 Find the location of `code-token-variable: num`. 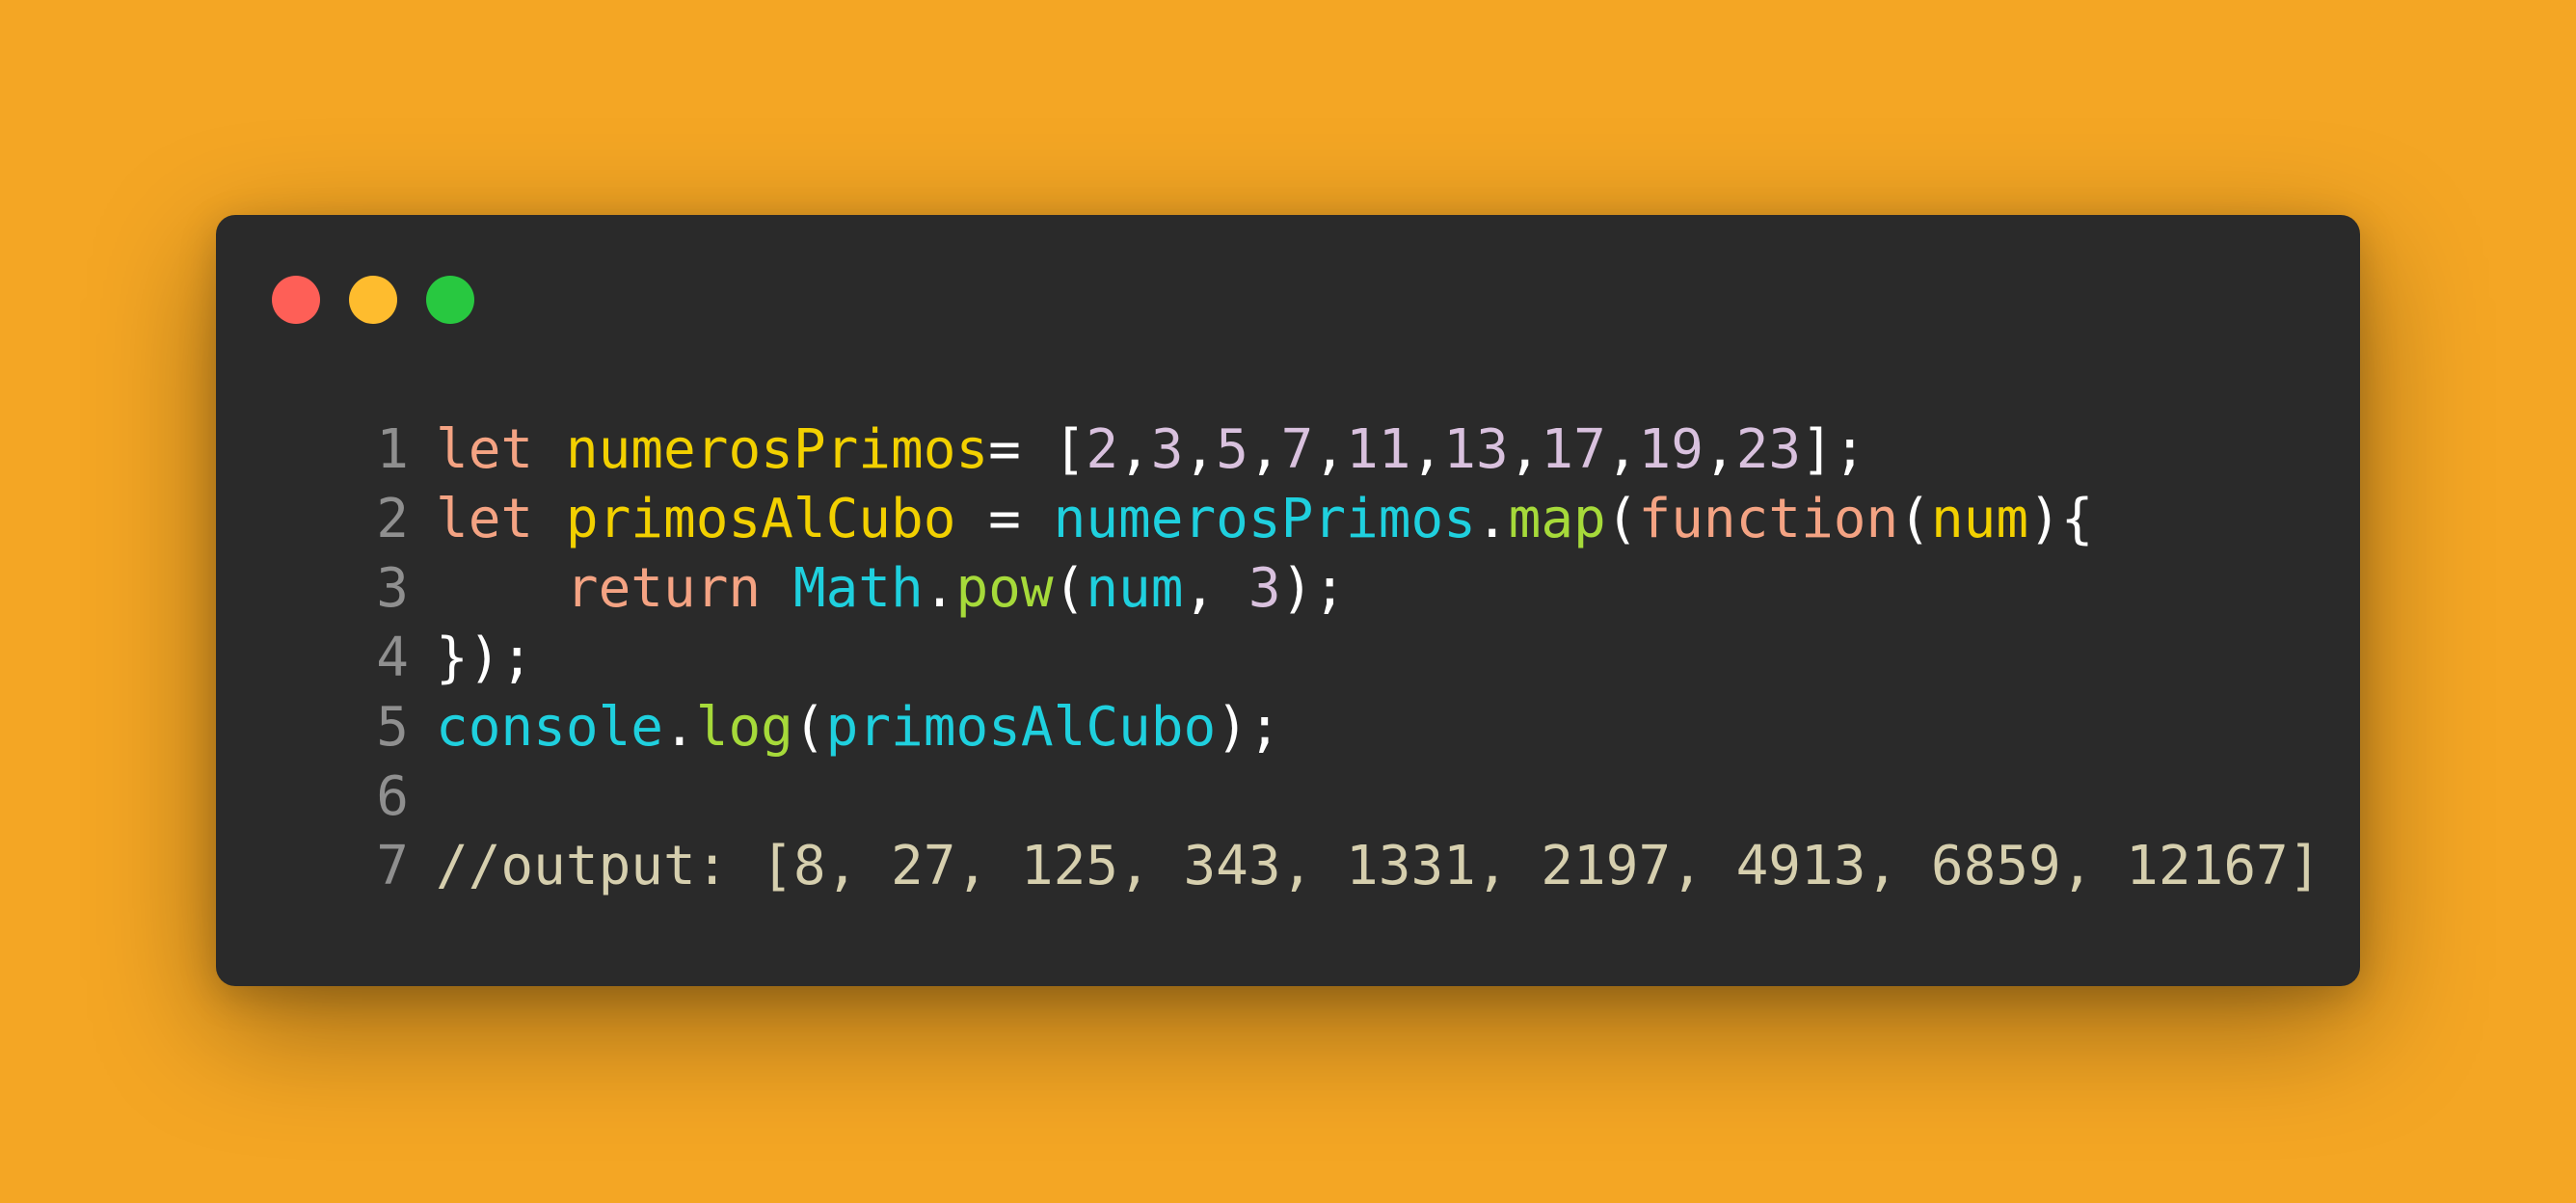

code-token-variable: num is located at coordinates (1979, 519).